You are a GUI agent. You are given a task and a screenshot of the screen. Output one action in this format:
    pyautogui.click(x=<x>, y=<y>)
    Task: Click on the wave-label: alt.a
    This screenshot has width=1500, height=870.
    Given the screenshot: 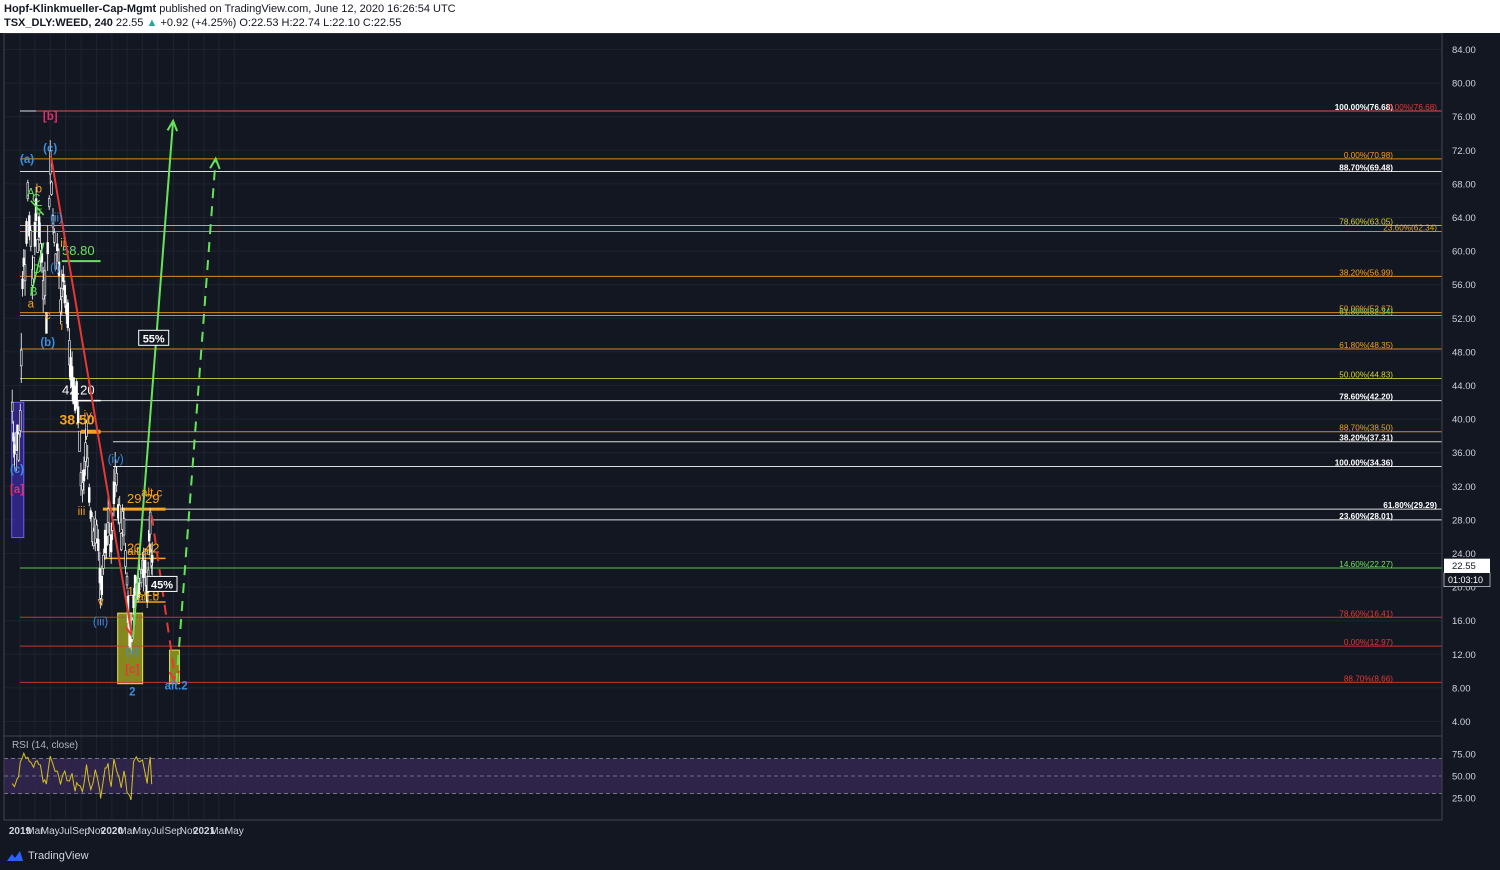 What is the action you would take?
    pyautogui.click(x=138, y=552)
    